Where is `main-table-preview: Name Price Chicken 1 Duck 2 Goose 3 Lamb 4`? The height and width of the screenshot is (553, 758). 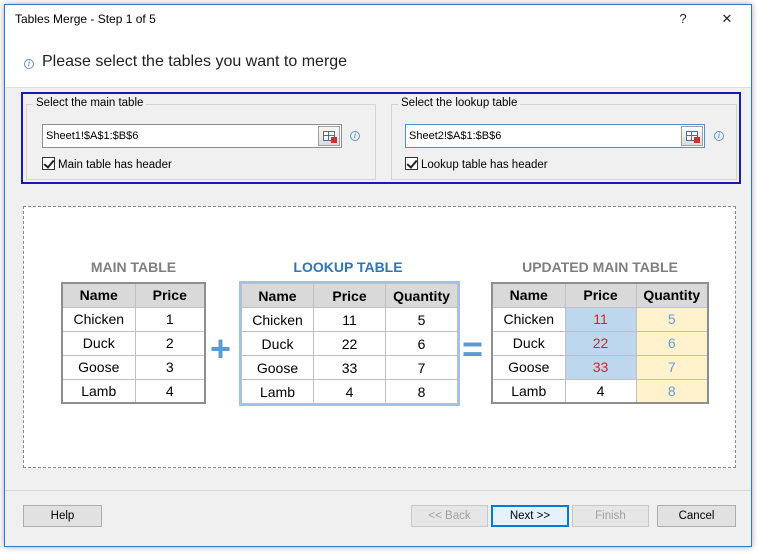
main-table-preview: Name Price Chicken 1 Duck 2 Goose 3 Lamb 4 is located at coordinates (133, 343).